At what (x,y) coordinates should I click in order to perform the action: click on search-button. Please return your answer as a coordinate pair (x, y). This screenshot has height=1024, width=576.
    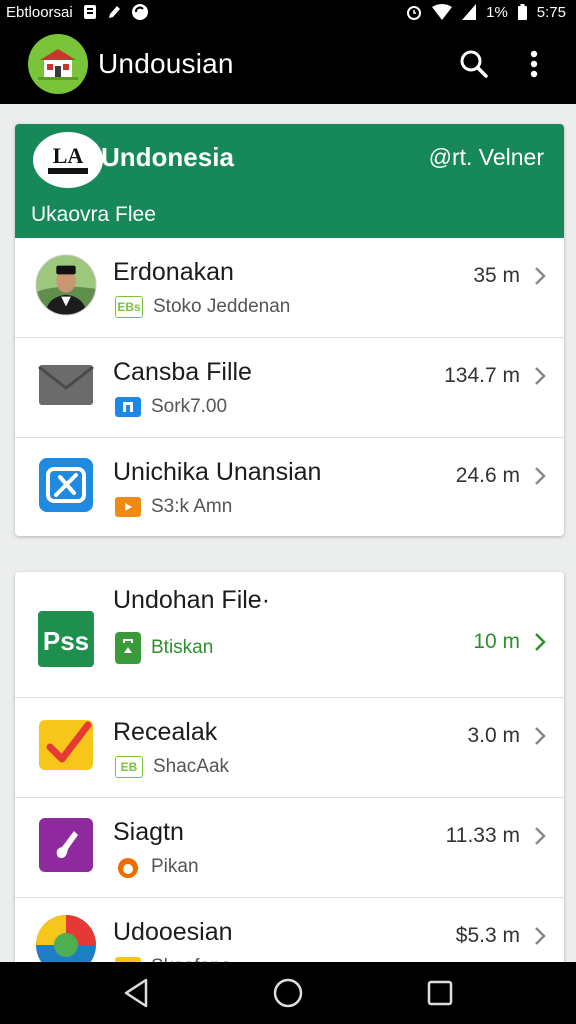
    Looking at the image, I should click on (474, 64).